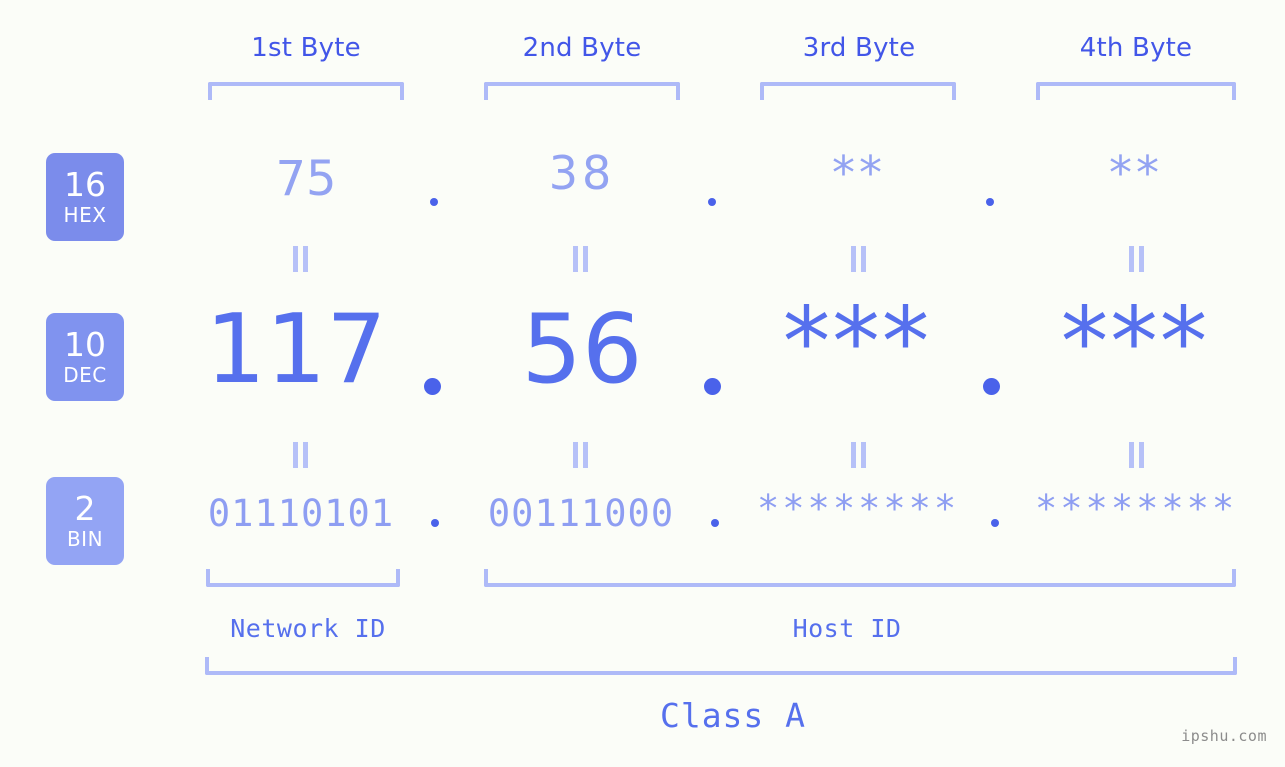 Image resolution: width=1285 pixels, height=767 pixels. Describe the element at coordinates (306, 48) in the screenshot. I see `byte-header-1: 1st Byte` at that location.